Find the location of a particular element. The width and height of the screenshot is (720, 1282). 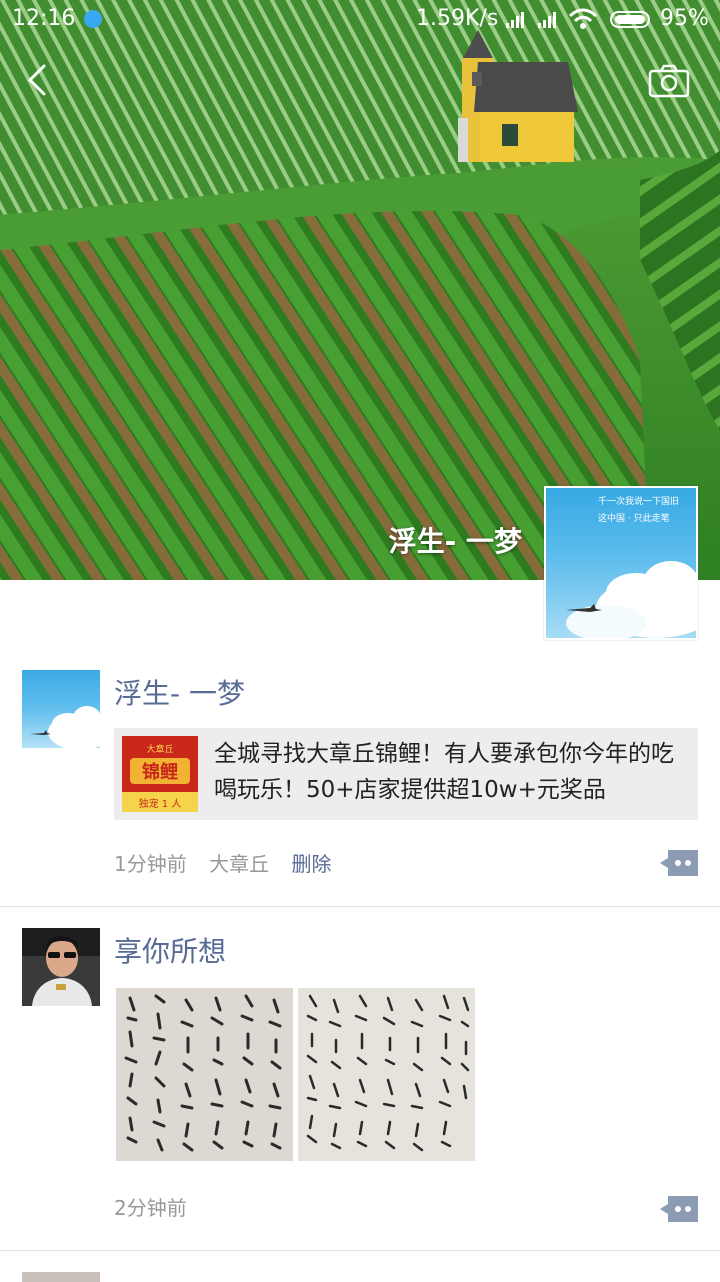

share-thumbnail: 大章丘 锦鲤 独宠 1 人 is located at coordinates (160, 774).